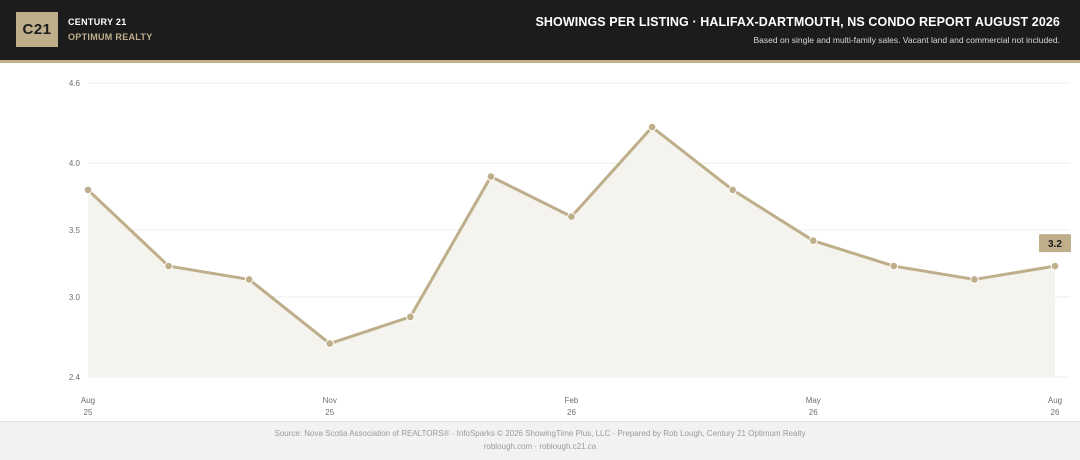 The image size is (1080, 460). What do you see at coordinates (571, 412) in the screenshot?
I see `x-tick-year-6: 26` at bounding box center [571, 412].